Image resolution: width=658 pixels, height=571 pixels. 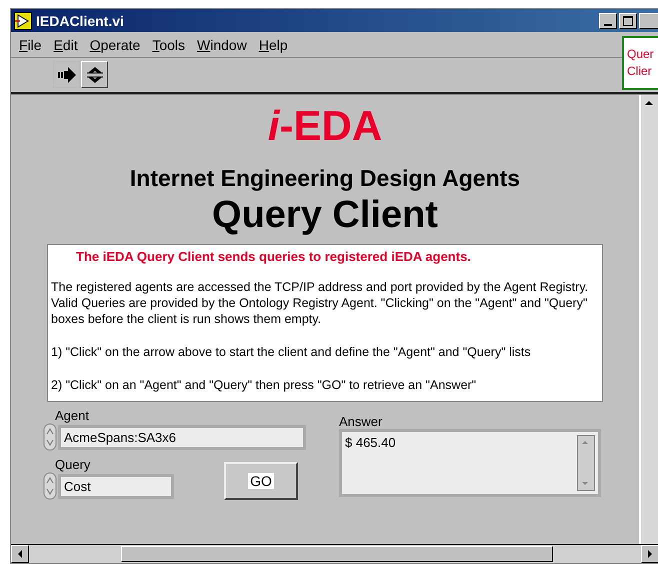 What do you see at coordinates (23, 21) in the screenshot?
I see `app-icon` at bounding box center [23, 21].